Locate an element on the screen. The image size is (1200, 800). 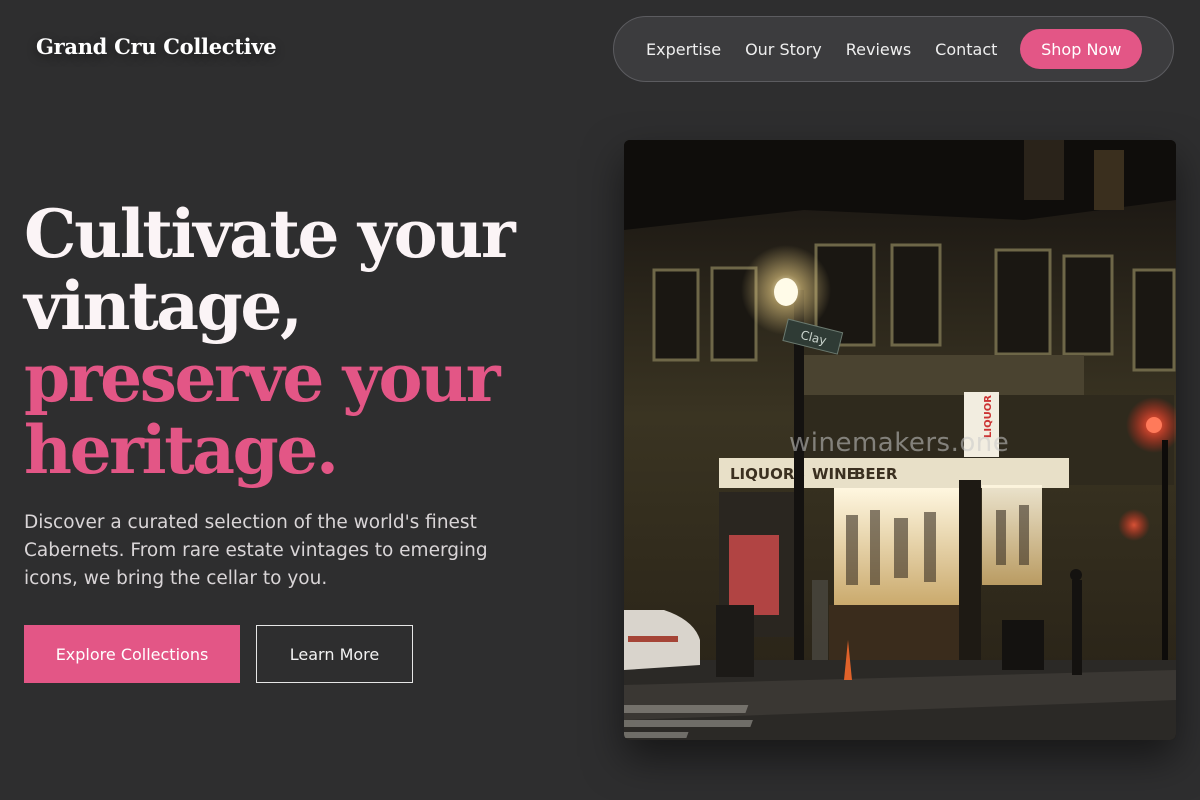
explore-collections-button: Explore Collections is located at coordinates (132, 654).